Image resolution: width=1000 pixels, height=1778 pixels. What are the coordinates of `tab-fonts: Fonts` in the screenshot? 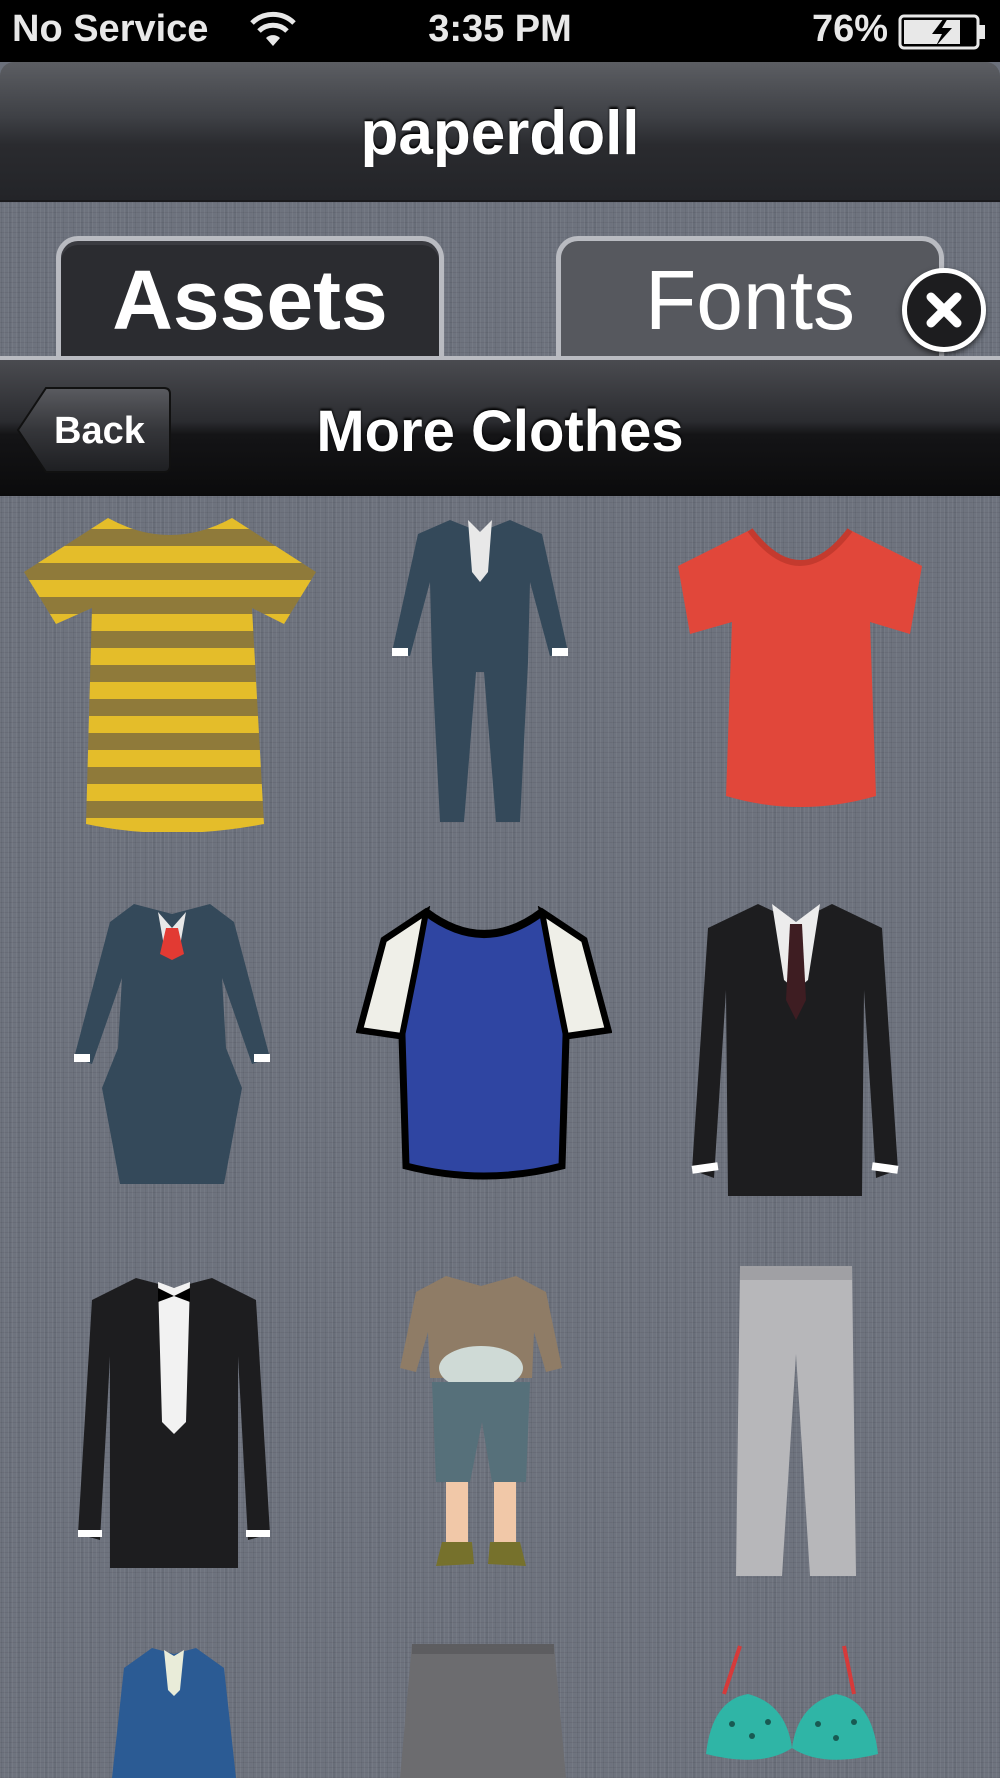 It's located at (750, 300).